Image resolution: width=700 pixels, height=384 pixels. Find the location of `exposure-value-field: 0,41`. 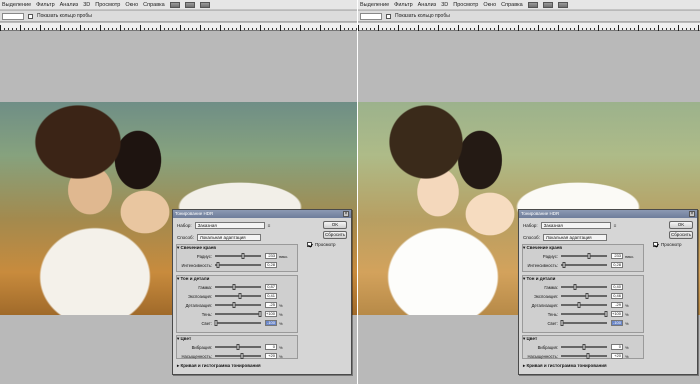

exposure-value-field: 0,41 is located at coordinates (271, 296).